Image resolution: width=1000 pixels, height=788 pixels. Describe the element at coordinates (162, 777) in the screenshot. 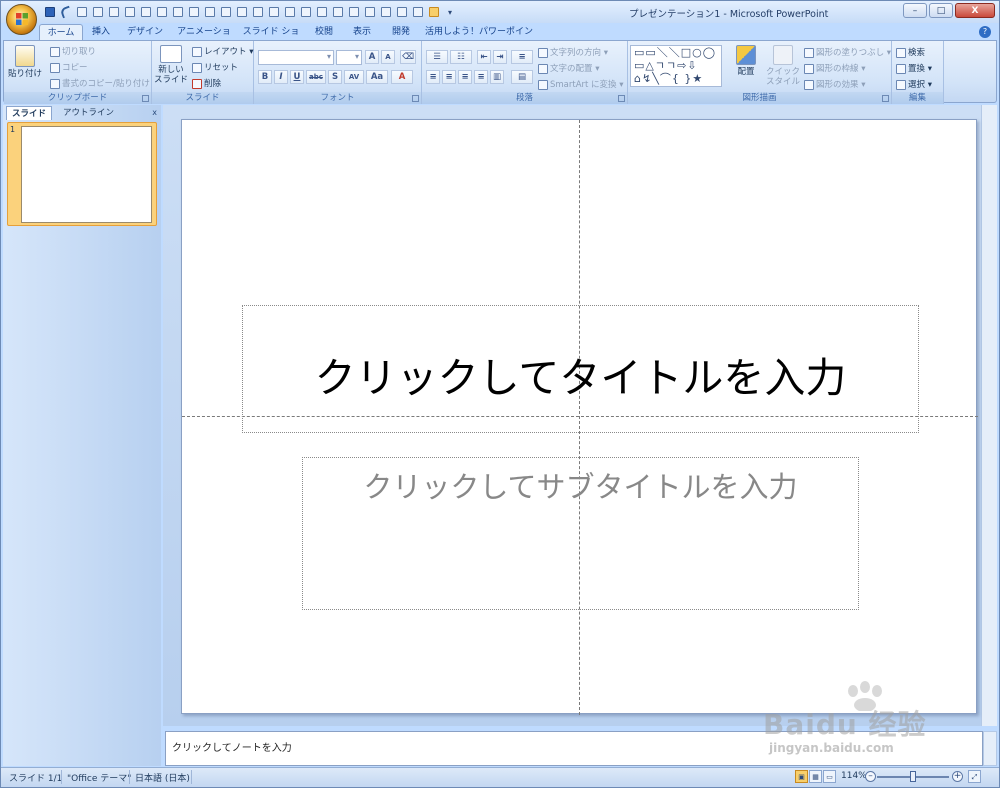

I see `language-indicator: 日本語 (日本)` at that location.